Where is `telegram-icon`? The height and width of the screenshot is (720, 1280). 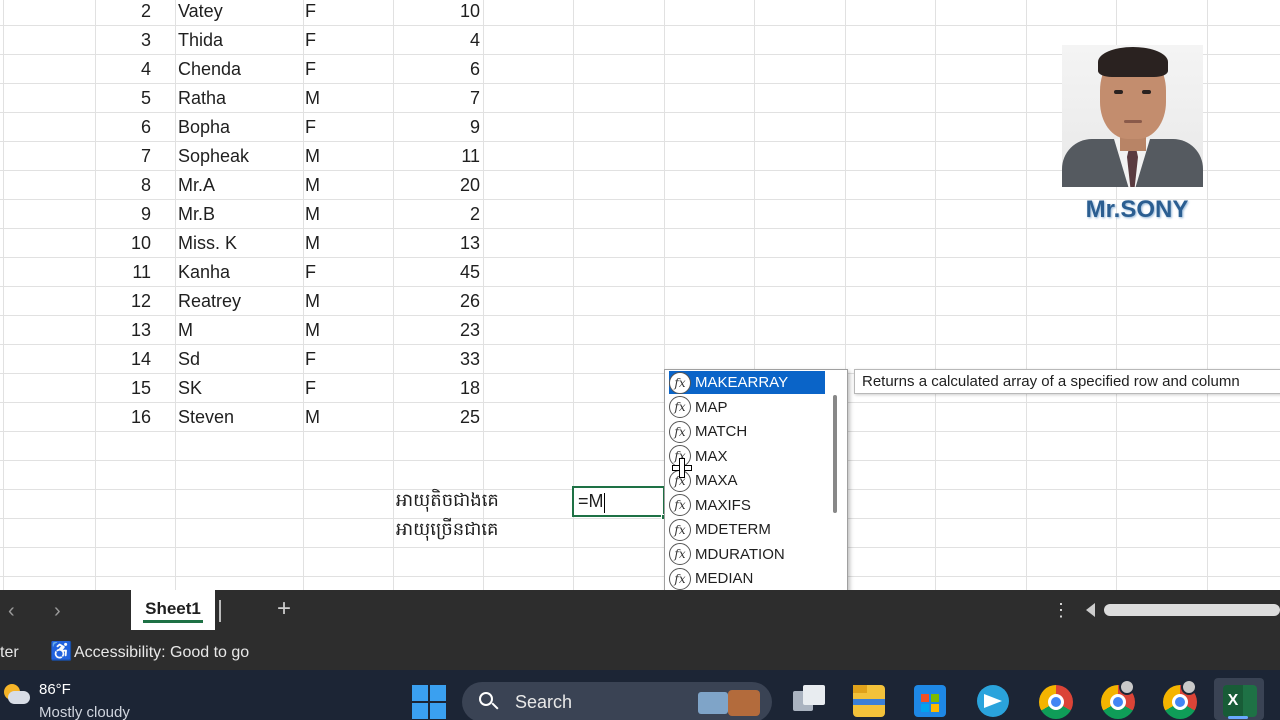
telegram-icon is located at coordinates (993, 701).